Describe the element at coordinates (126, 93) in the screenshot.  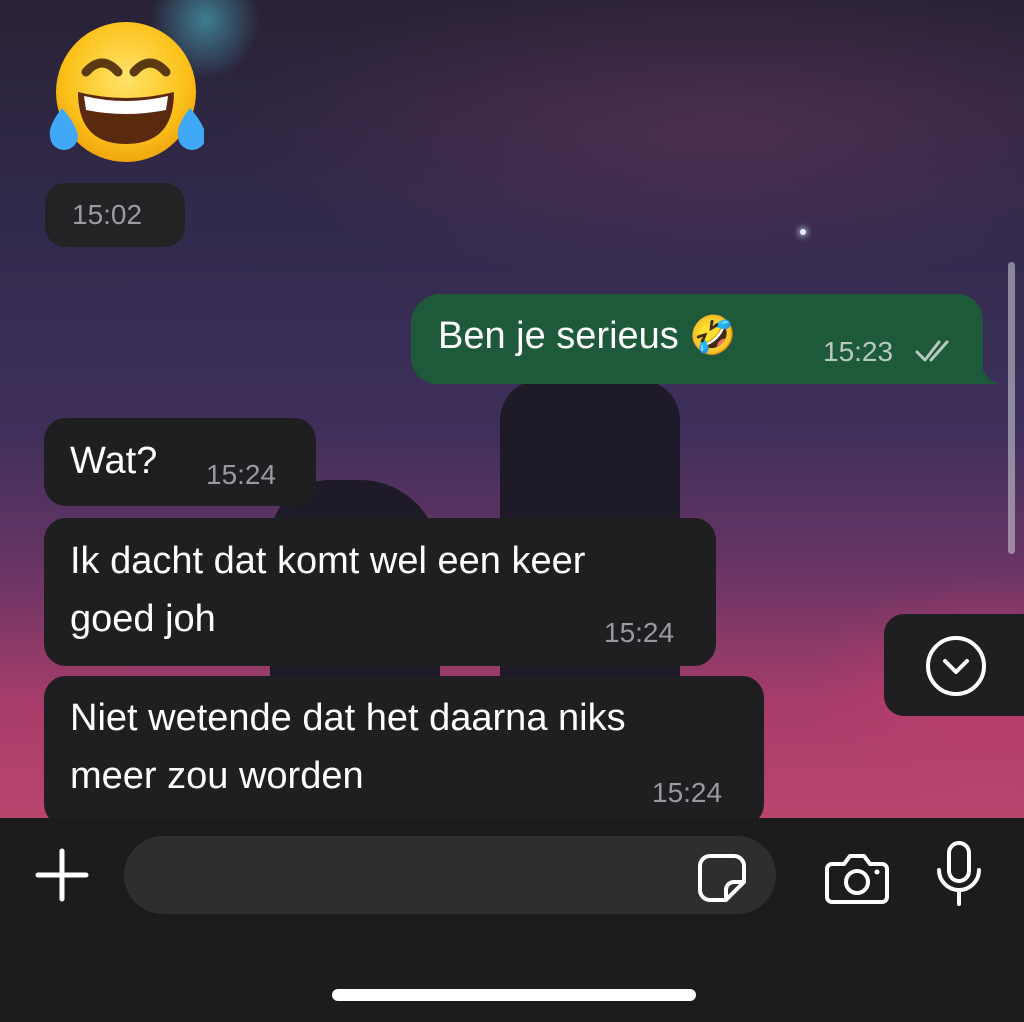
I see `laughing-tears-emoji` at that location.